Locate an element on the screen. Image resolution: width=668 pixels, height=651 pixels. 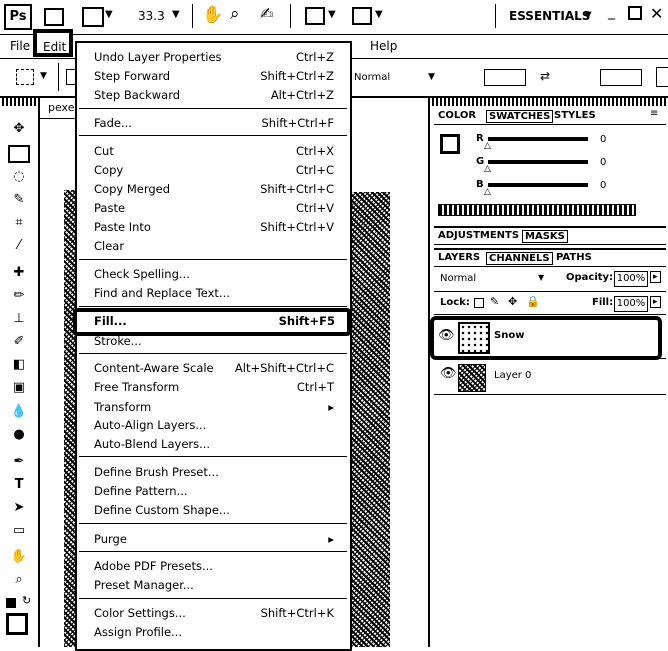
r-slider is located at coordinates (538, 139).